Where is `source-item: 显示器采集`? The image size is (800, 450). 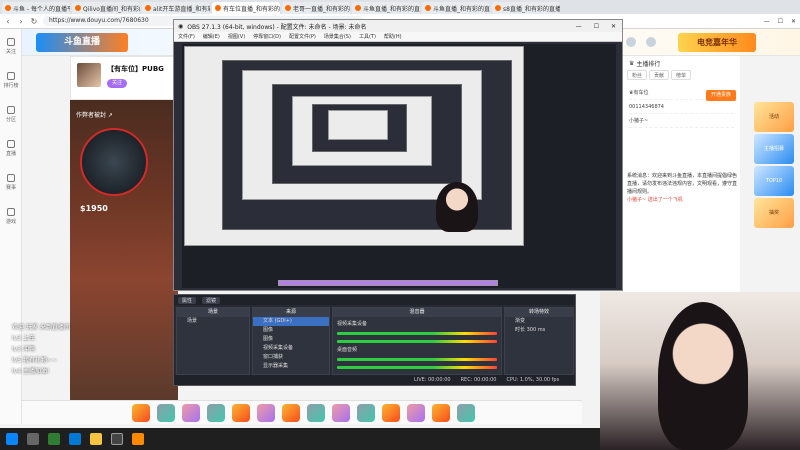
source-item: 显示器采集 is located at coordinates (291, 366).